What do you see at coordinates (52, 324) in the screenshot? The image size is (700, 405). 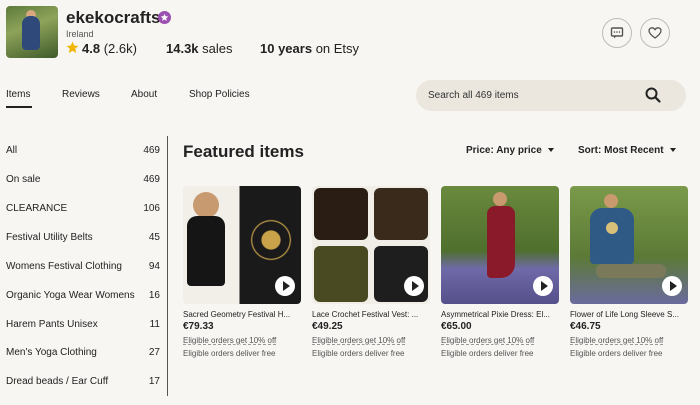 I see `sidebar-item-label: Harem Pants Unisex` at bounding box center [52, 324].